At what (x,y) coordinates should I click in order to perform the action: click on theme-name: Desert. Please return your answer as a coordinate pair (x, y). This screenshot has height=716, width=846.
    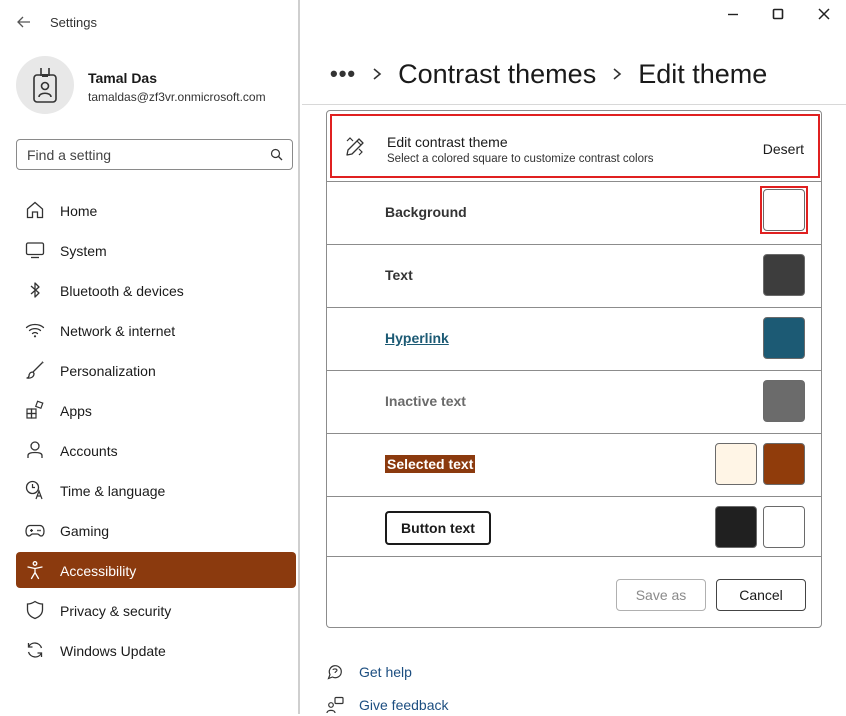
    Looking at the image, I should click on (783, 149).